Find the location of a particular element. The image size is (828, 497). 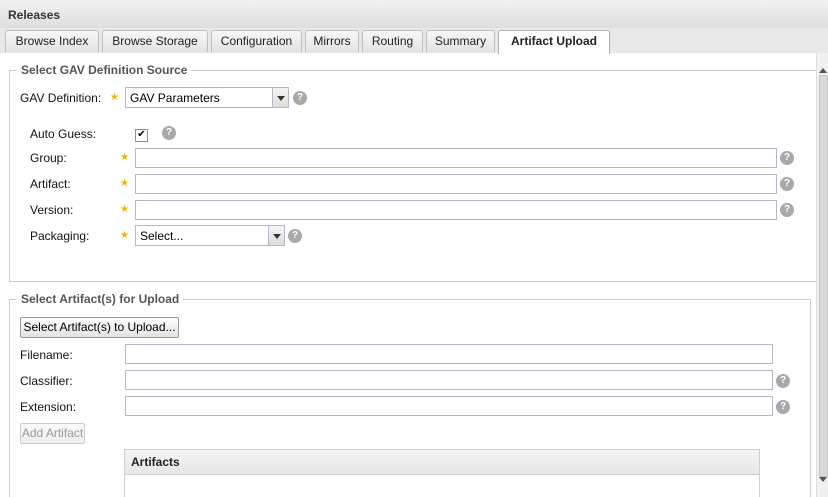

filename-label: Filename: is located at coordinates (46, 355).